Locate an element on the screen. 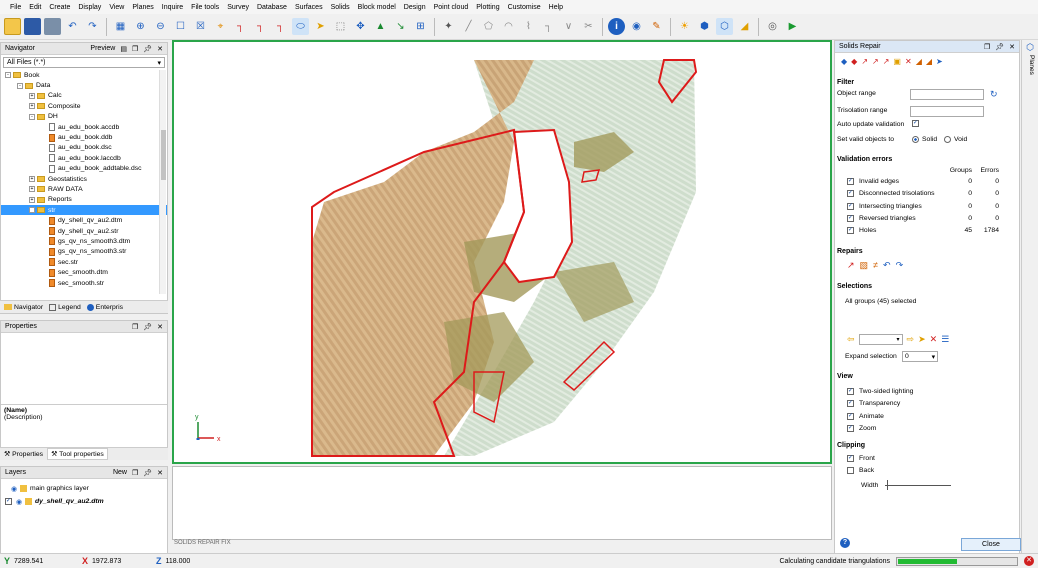 Image resolution: width=1038 pixels, height=568 pixels. line-tool-icon: ↘ is located at coordinates (400, 26).